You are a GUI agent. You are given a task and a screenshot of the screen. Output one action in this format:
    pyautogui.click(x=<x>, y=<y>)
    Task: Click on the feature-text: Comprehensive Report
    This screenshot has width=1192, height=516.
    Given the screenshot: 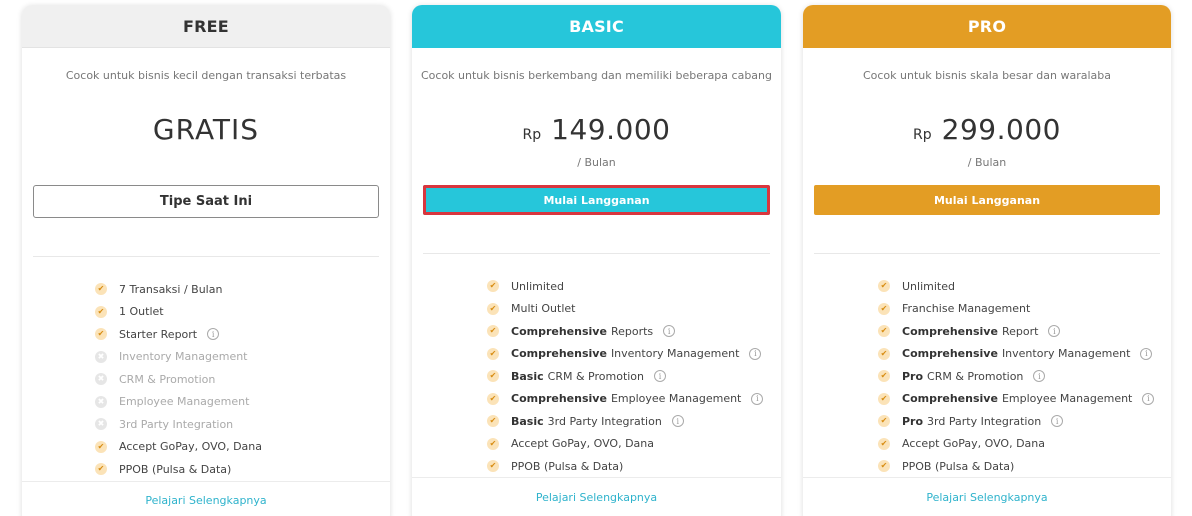 What is the action you would take?
    pyautogui.click(x=970, y=331)
    